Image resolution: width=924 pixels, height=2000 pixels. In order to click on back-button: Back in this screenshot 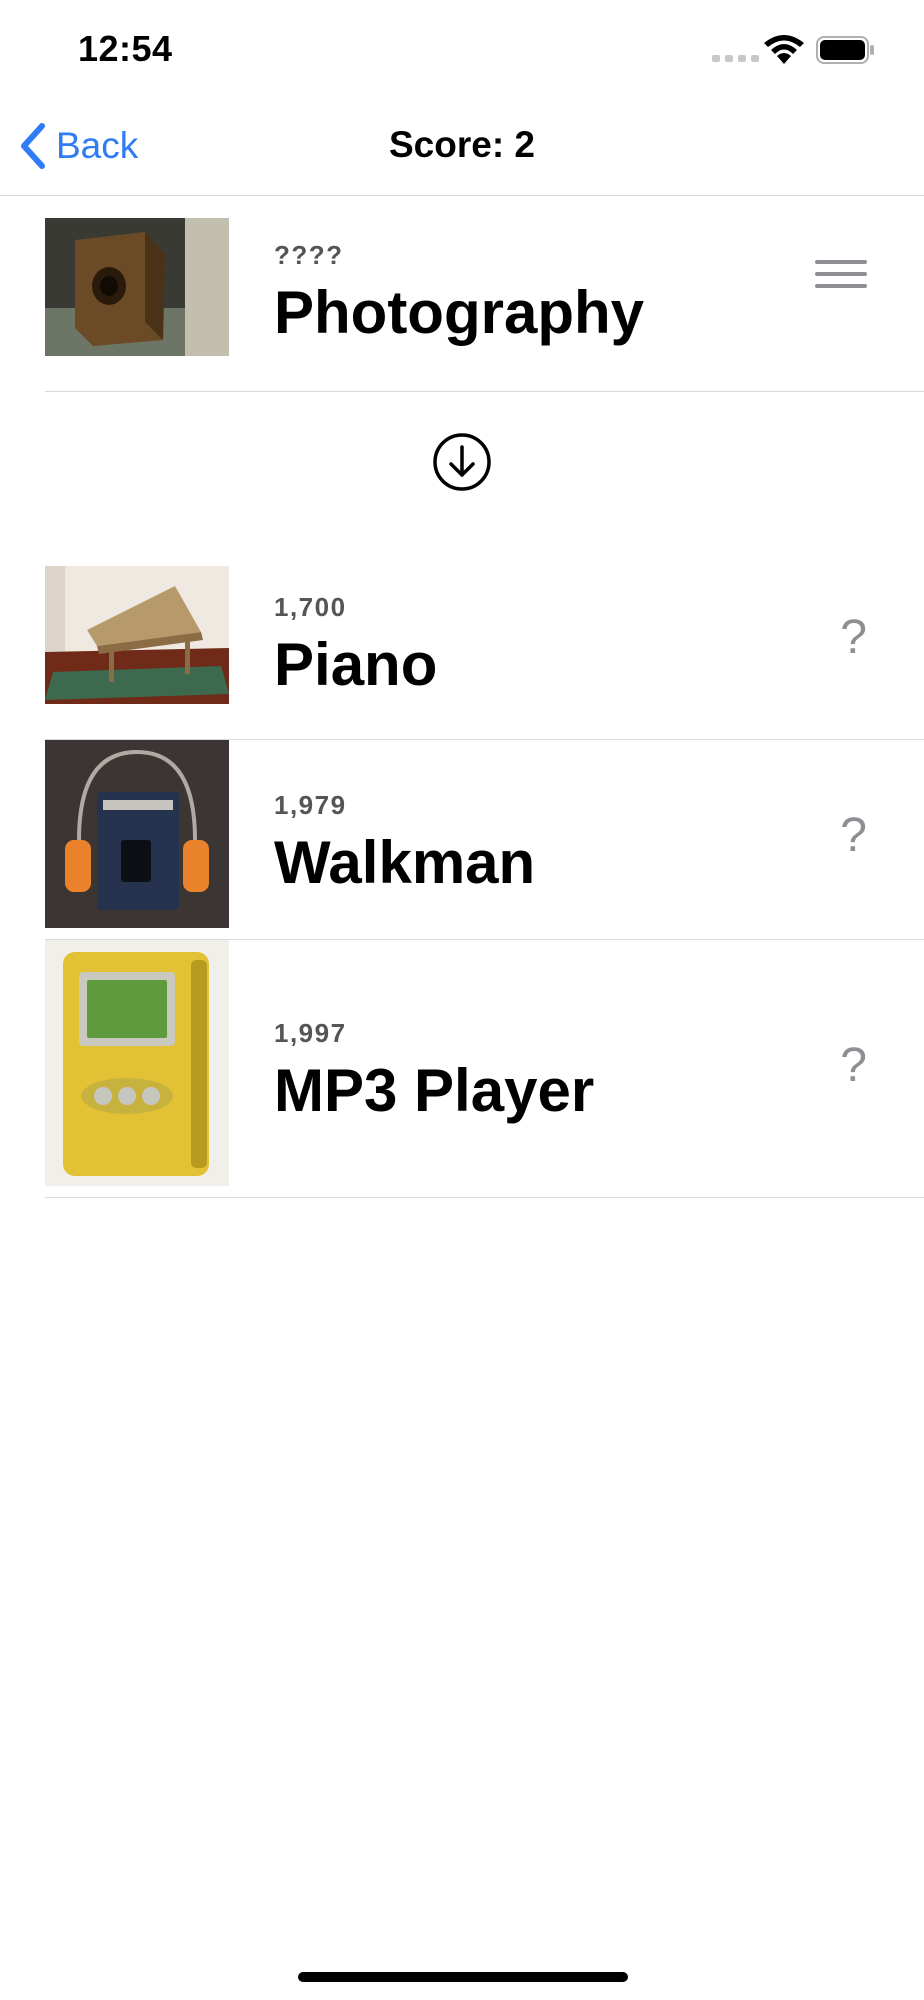, I will do `click(78, 146)`.